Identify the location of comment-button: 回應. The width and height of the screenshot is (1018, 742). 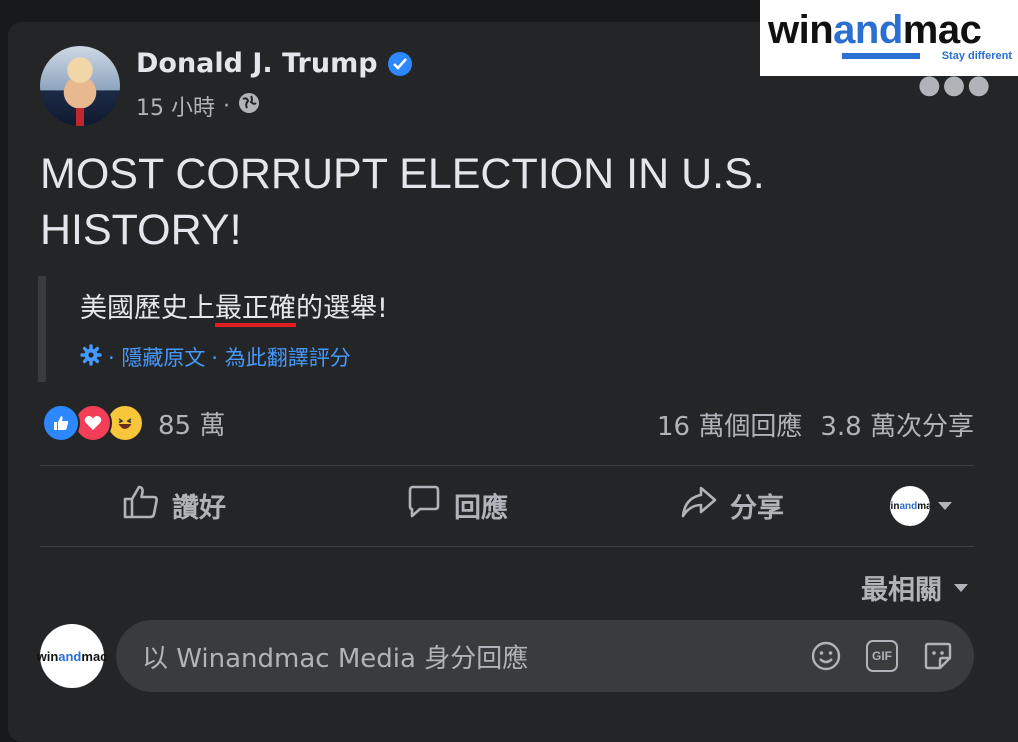
(457, 505).